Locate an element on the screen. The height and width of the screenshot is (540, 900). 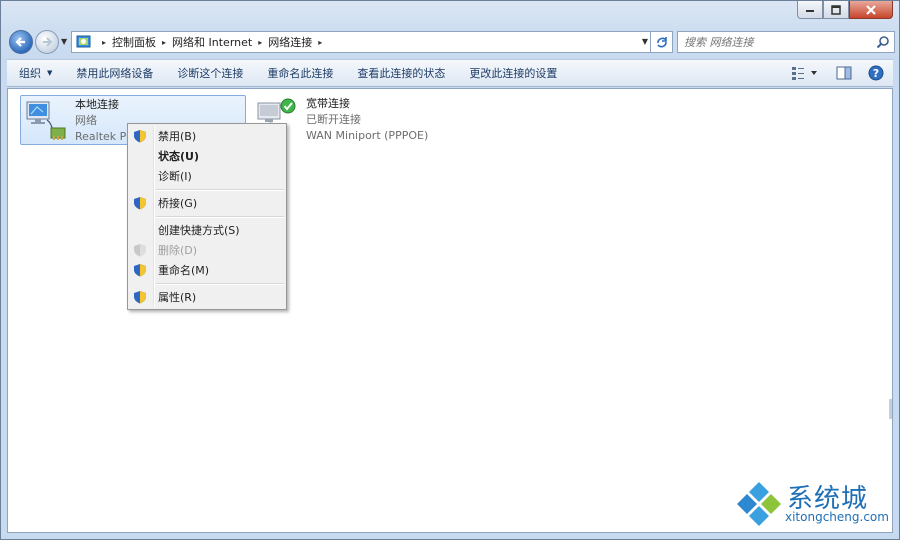
breadcrumb-network-internet: 网络和 Internet is located at coordinates (212, 42).